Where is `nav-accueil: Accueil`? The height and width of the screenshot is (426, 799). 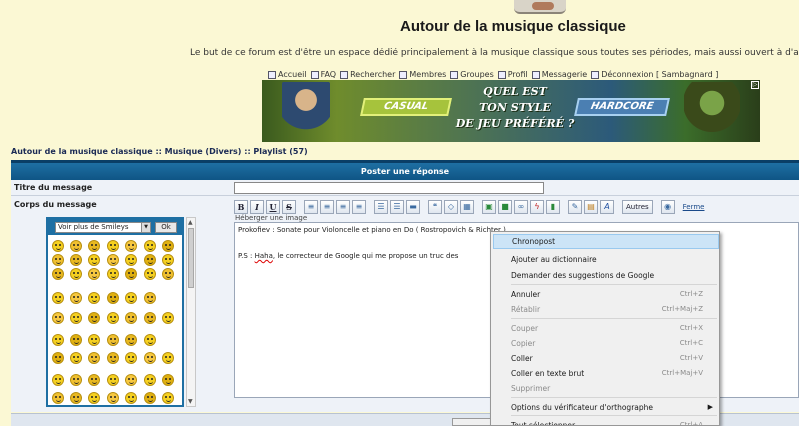 nav-accueil: Accueil is located at coordinates (287, 74).